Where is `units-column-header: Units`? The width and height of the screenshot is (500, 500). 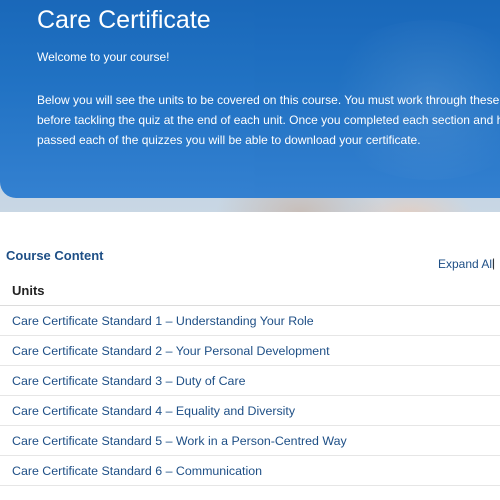
units-column-header: Units is located at coordinates (250, 291).